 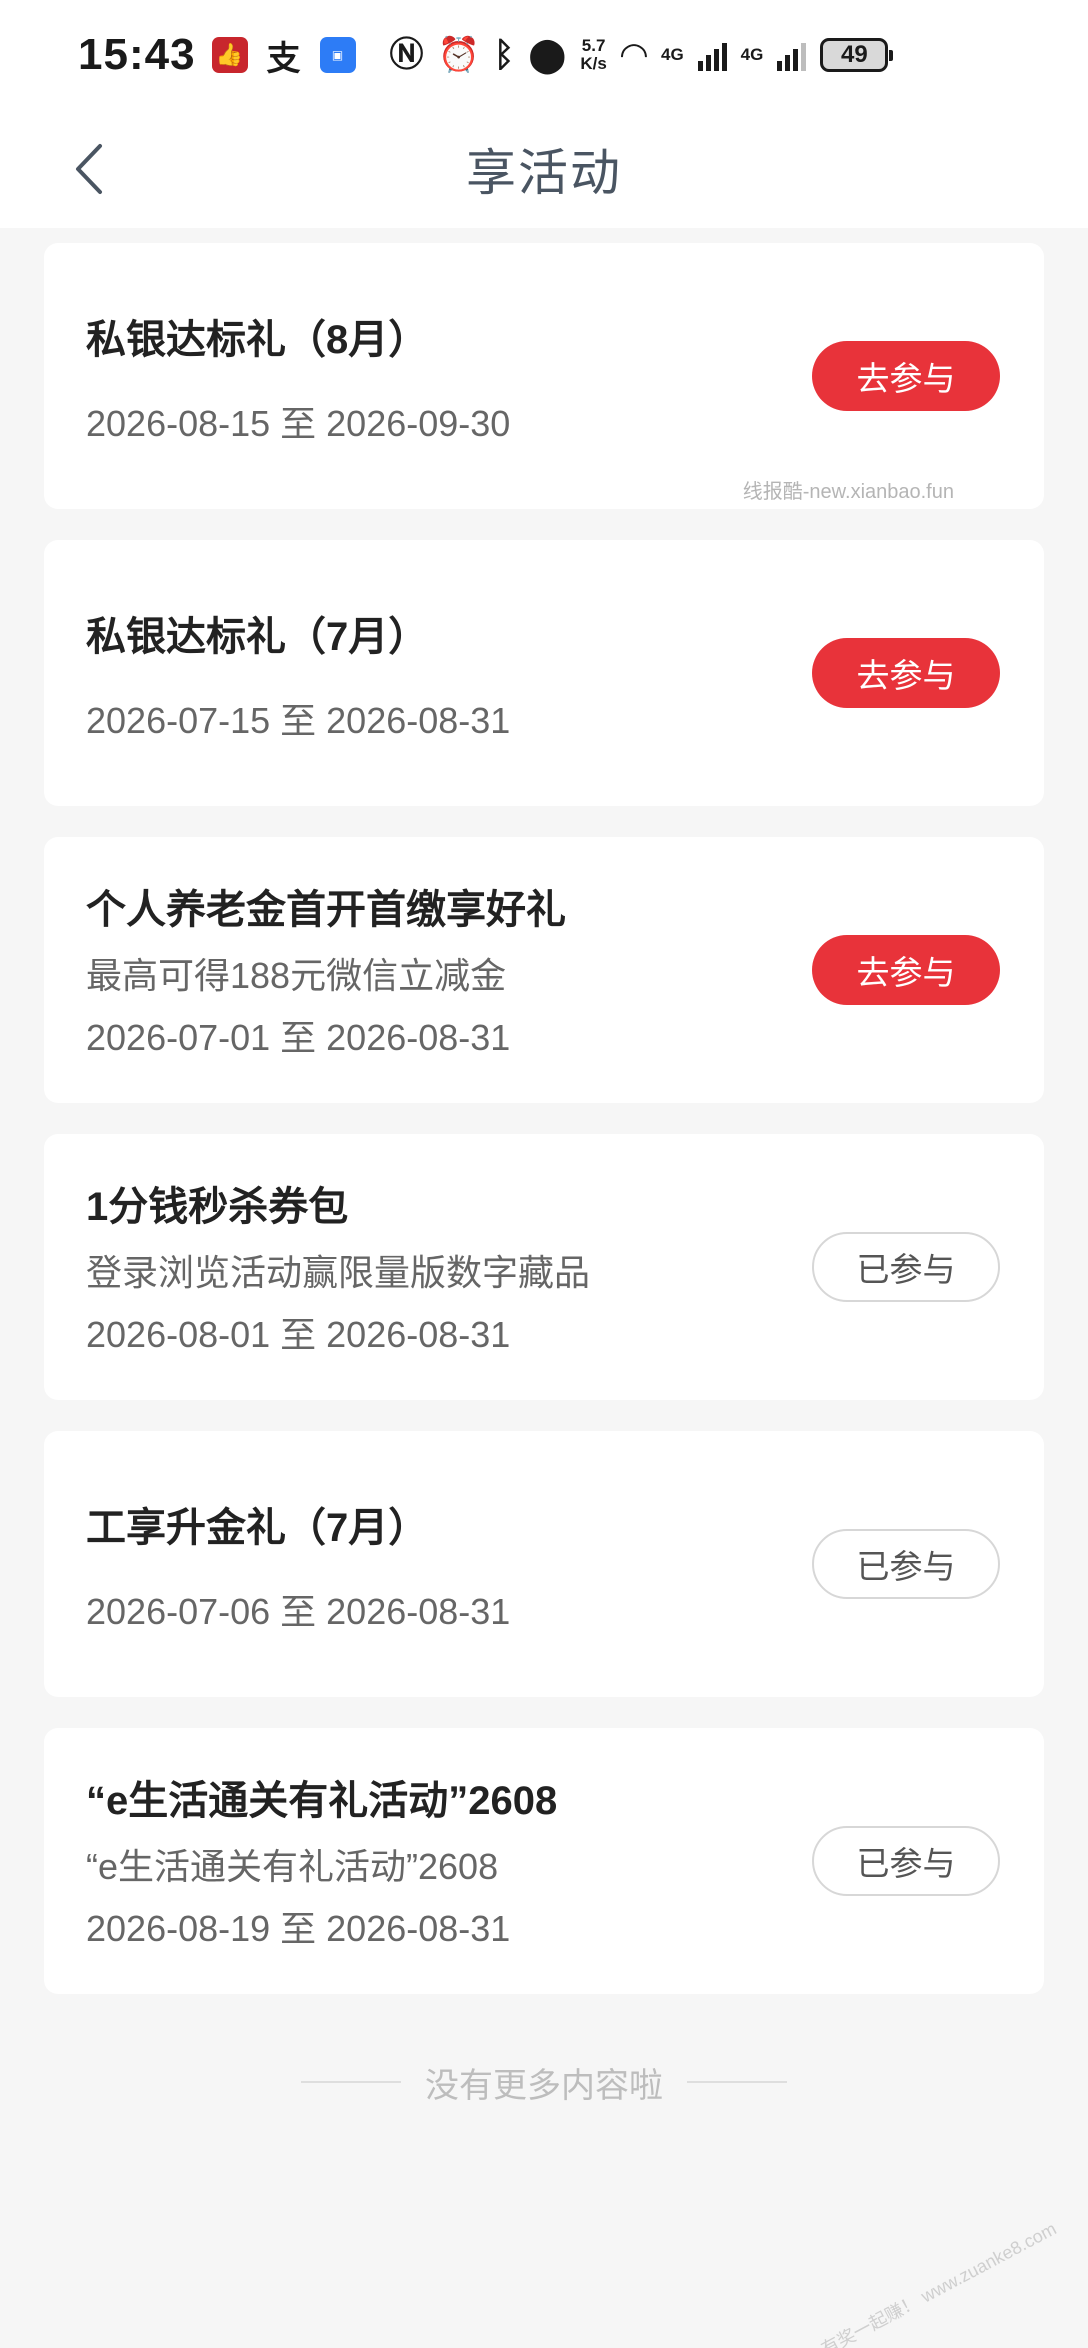 What do you see at coordinates (296, 975) in the screenshot?
I see `activity-subtitle: 最高可得188元微信立减金` at bounding box center [296, 975].